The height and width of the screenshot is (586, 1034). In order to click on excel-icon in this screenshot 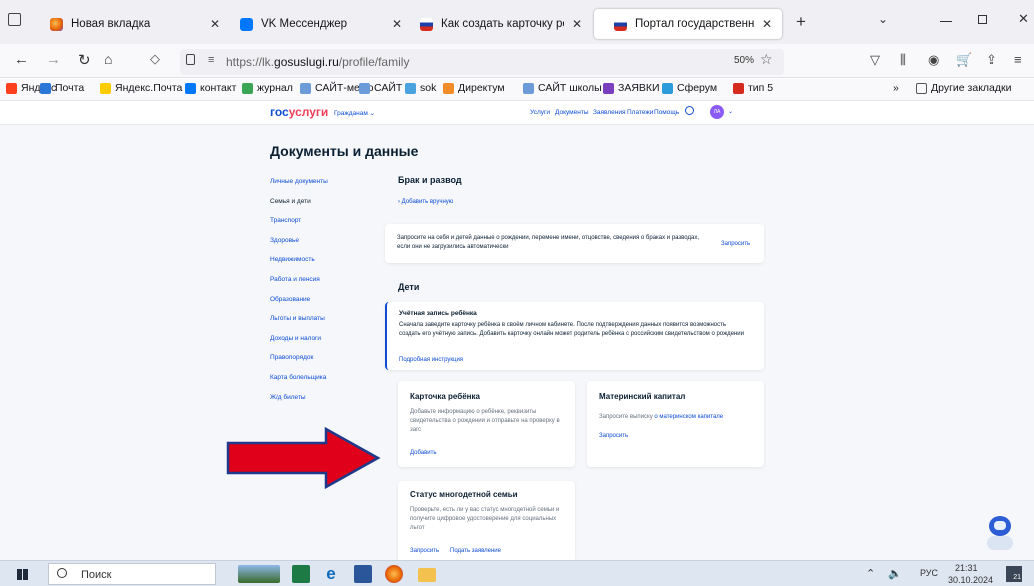, I will do `click(301, 574)`.